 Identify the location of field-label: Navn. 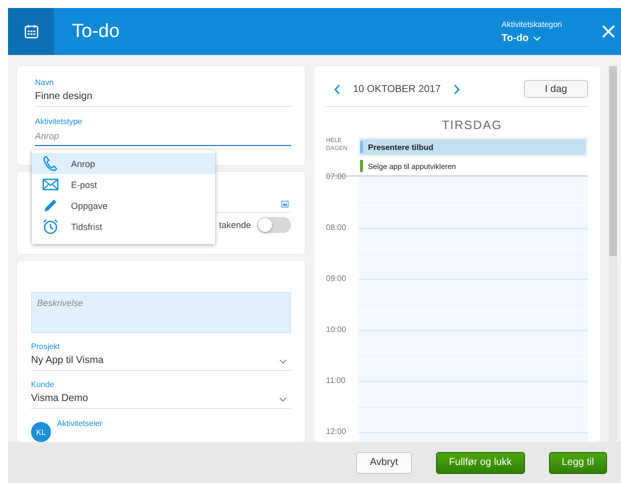
(45, 82).